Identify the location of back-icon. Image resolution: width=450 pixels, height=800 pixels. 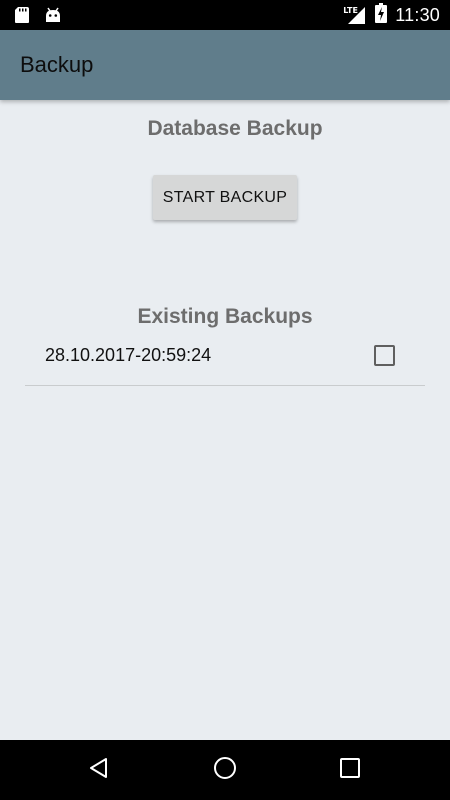
(99, 770).